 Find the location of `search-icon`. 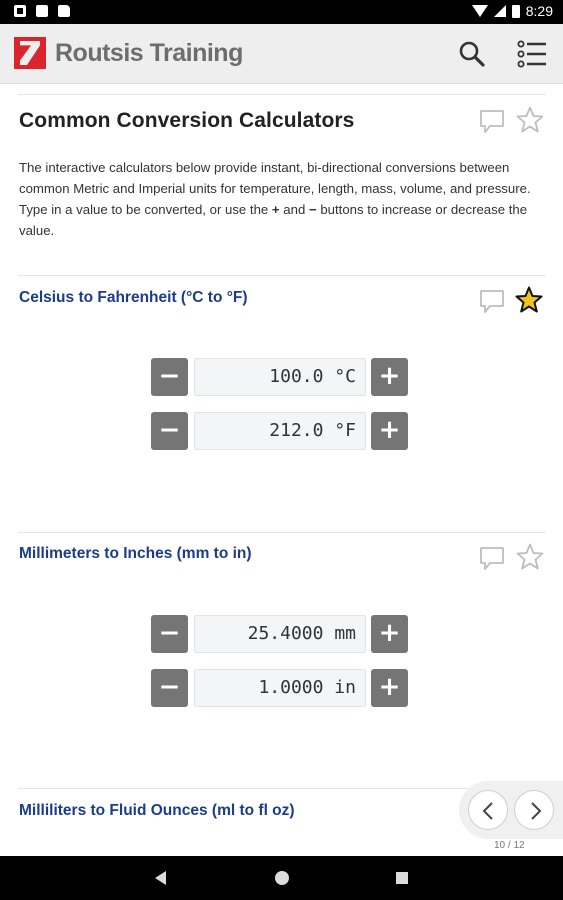

search-icon is located at coordinates (472, 54).